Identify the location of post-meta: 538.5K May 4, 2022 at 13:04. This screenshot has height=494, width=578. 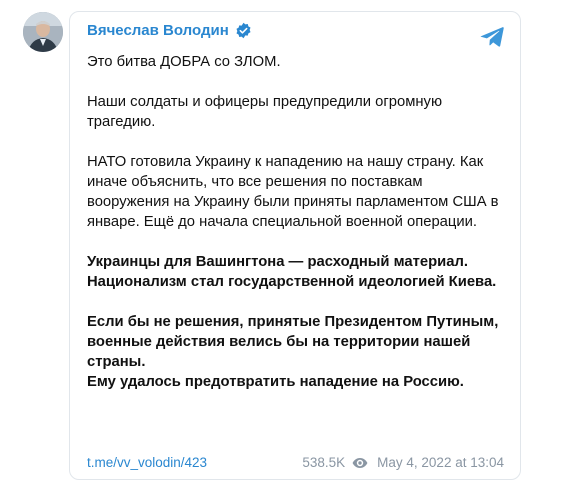
(403, 462).